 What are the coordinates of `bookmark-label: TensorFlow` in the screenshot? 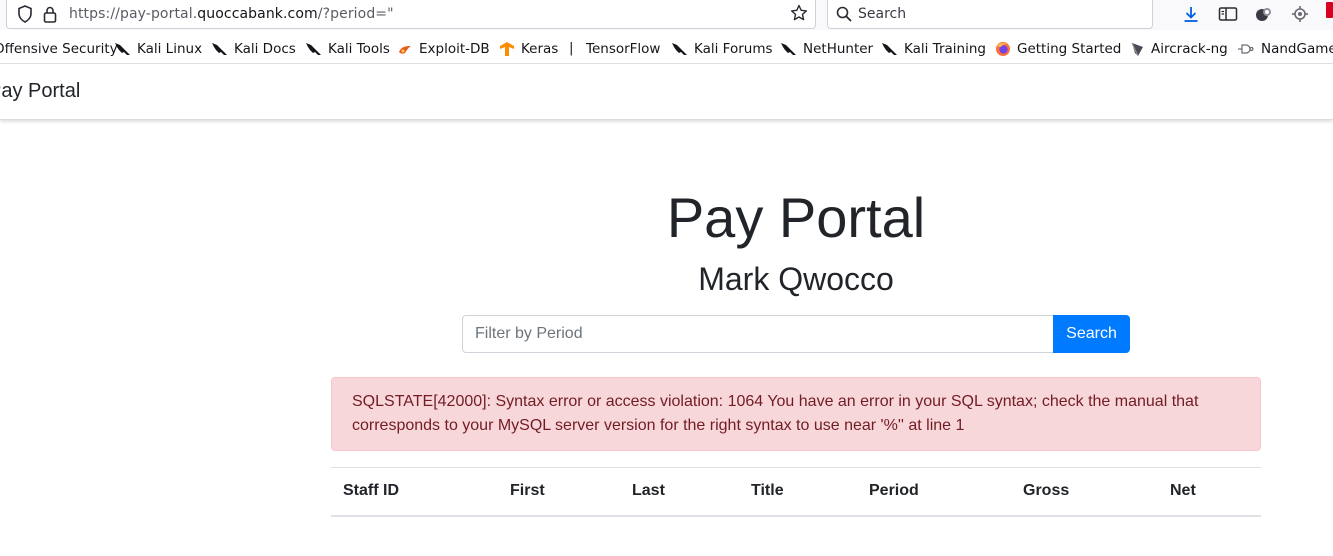 It's located at (623, 49).